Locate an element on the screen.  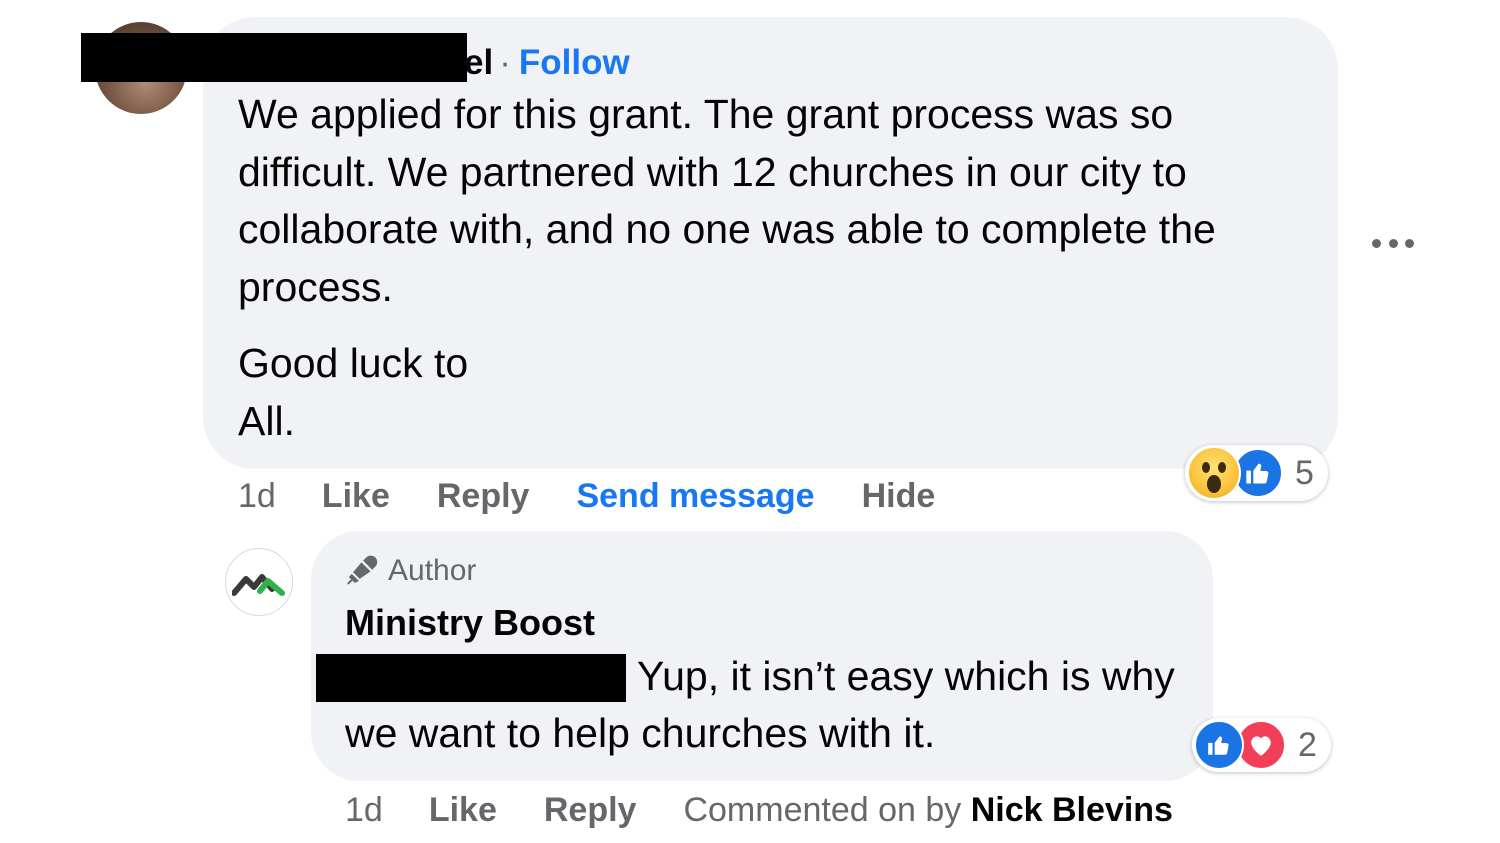
reaction-count: 2 is located at coordinates (1307, 744).